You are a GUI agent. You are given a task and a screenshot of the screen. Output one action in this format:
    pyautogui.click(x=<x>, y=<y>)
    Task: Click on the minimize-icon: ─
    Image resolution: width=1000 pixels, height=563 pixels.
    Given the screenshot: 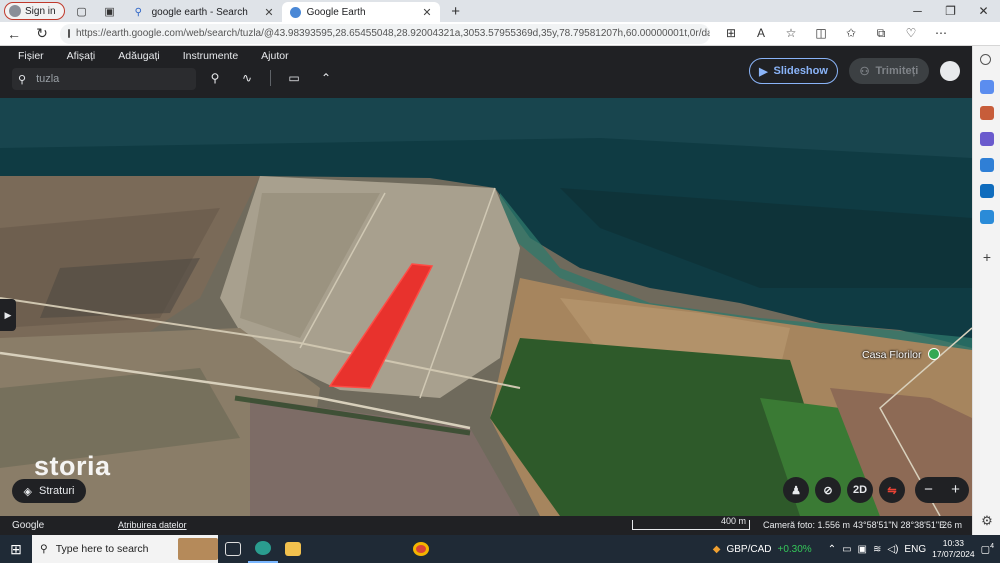 What is the action you would take?
    pyautogui.click(x=917, y=11)
    